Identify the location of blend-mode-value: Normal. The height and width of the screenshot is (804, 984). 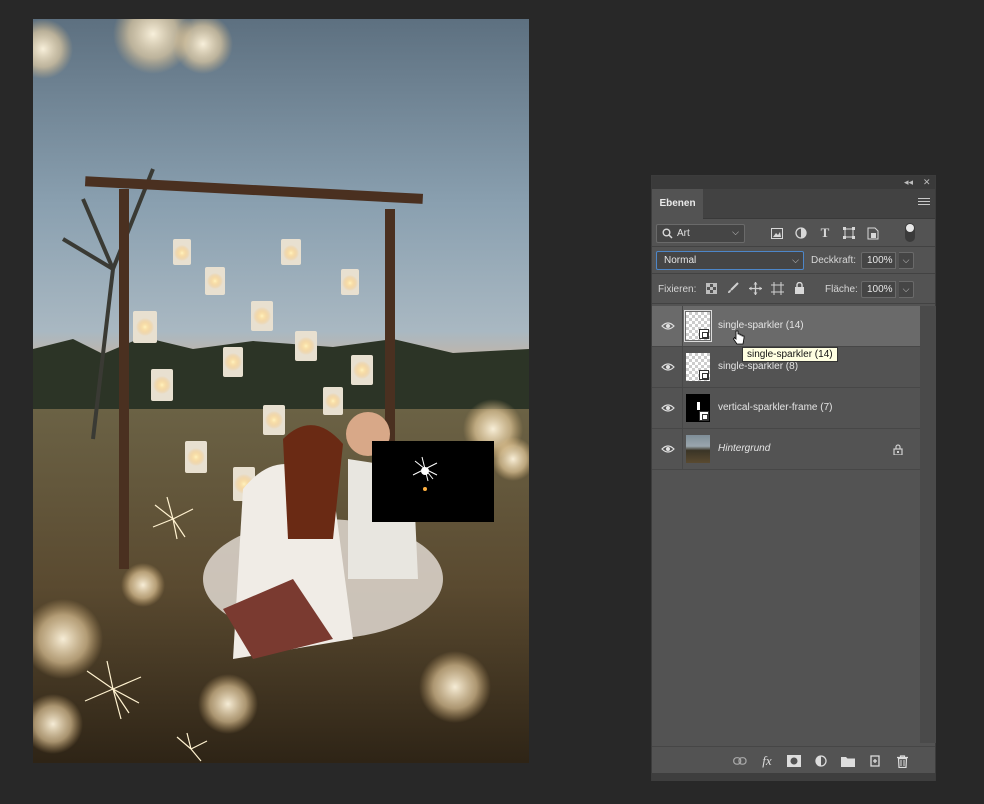
(680, 260).